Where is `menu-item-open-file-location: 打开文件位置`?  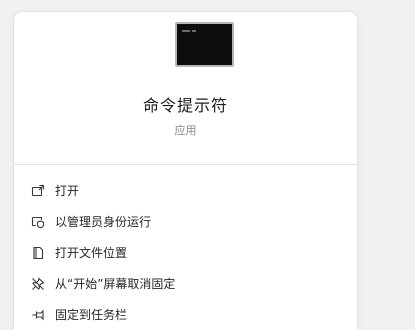 menu-item-open-file-location: 打开文件位置 is located at coordinates (185, 253).